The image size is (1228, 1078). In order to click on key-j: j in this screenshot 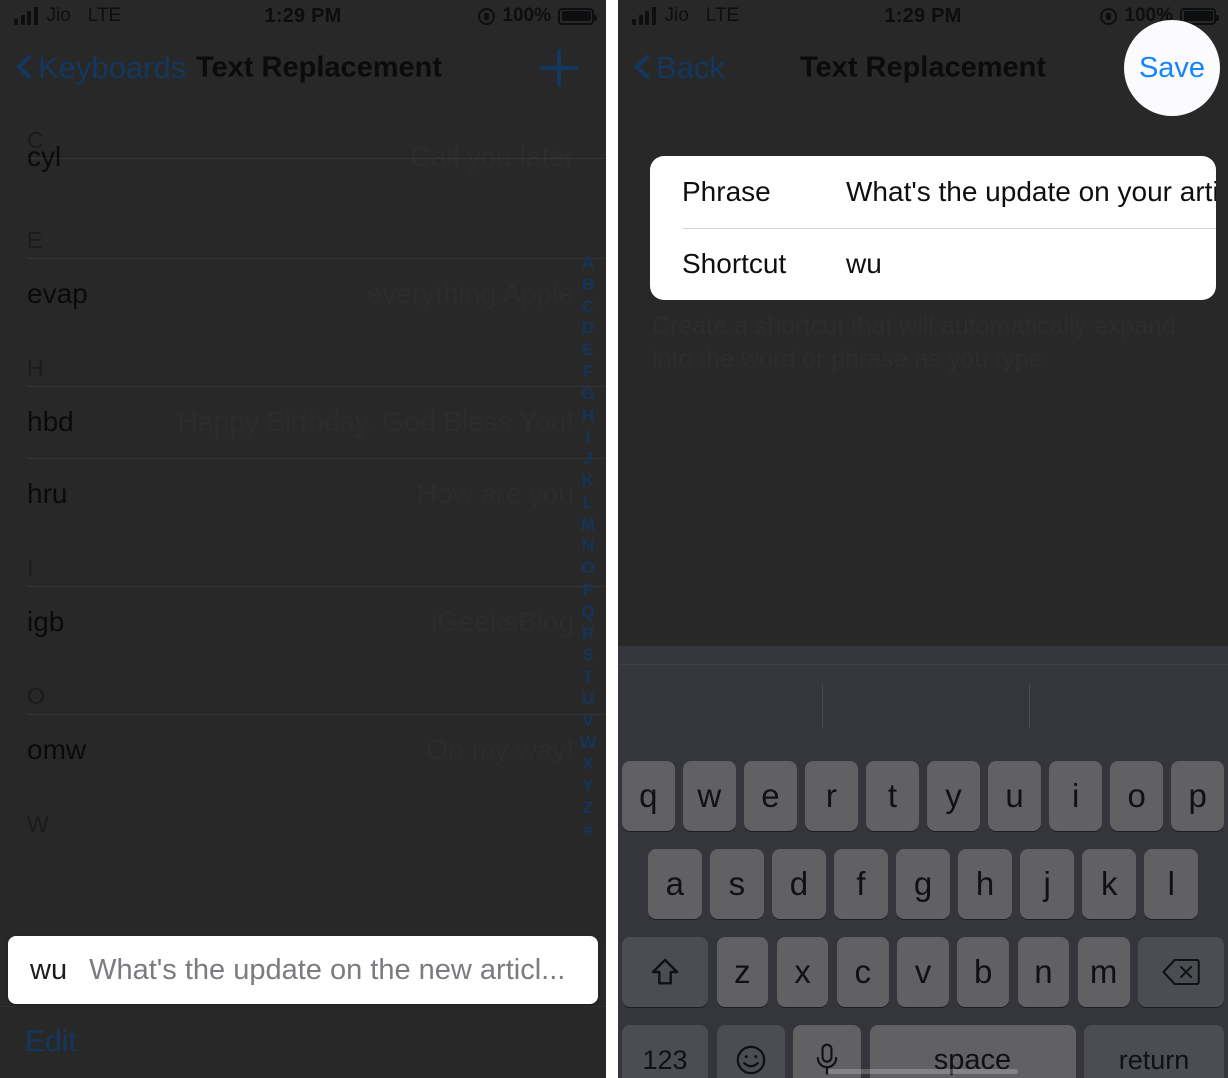, I will do `click(1047, 884)`.